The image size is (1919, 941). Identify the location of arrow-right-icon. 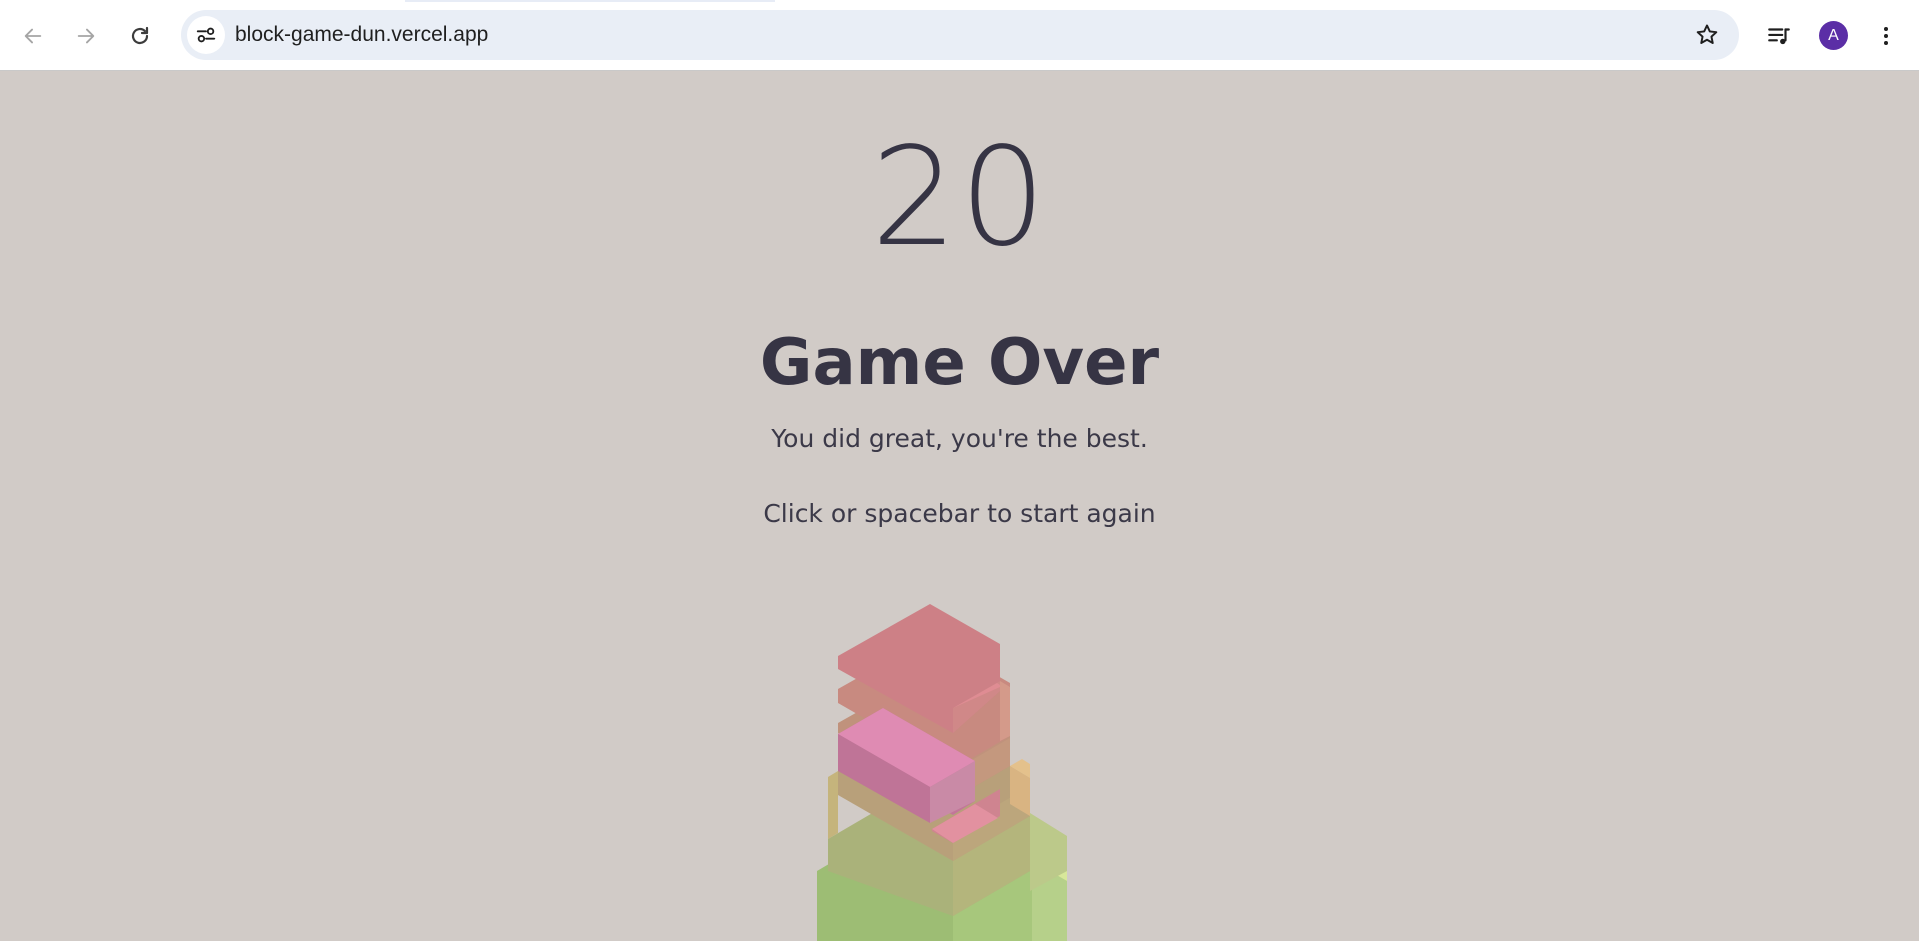
(86, 36).